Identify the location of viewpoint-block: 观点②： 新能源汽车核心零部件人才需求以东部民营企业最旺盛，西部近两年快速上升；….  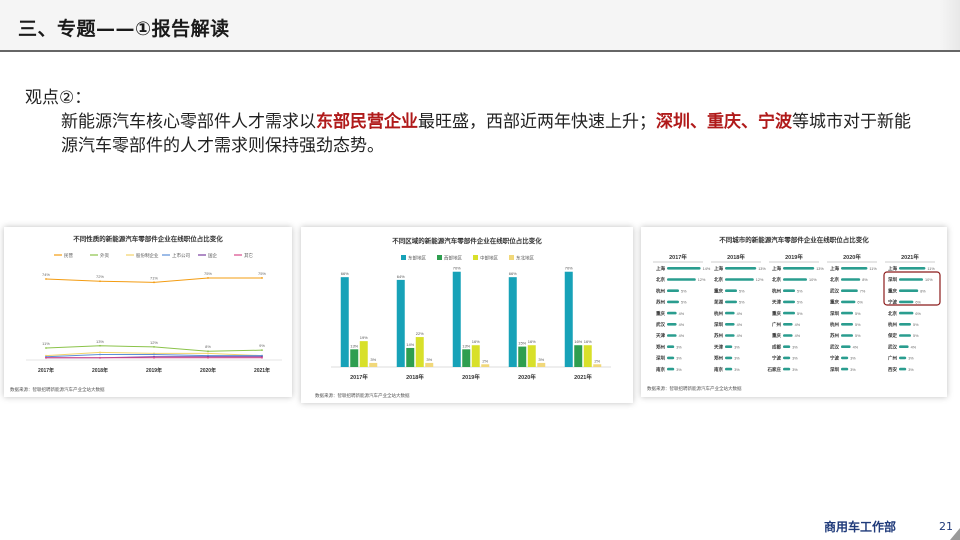
(475, 122).